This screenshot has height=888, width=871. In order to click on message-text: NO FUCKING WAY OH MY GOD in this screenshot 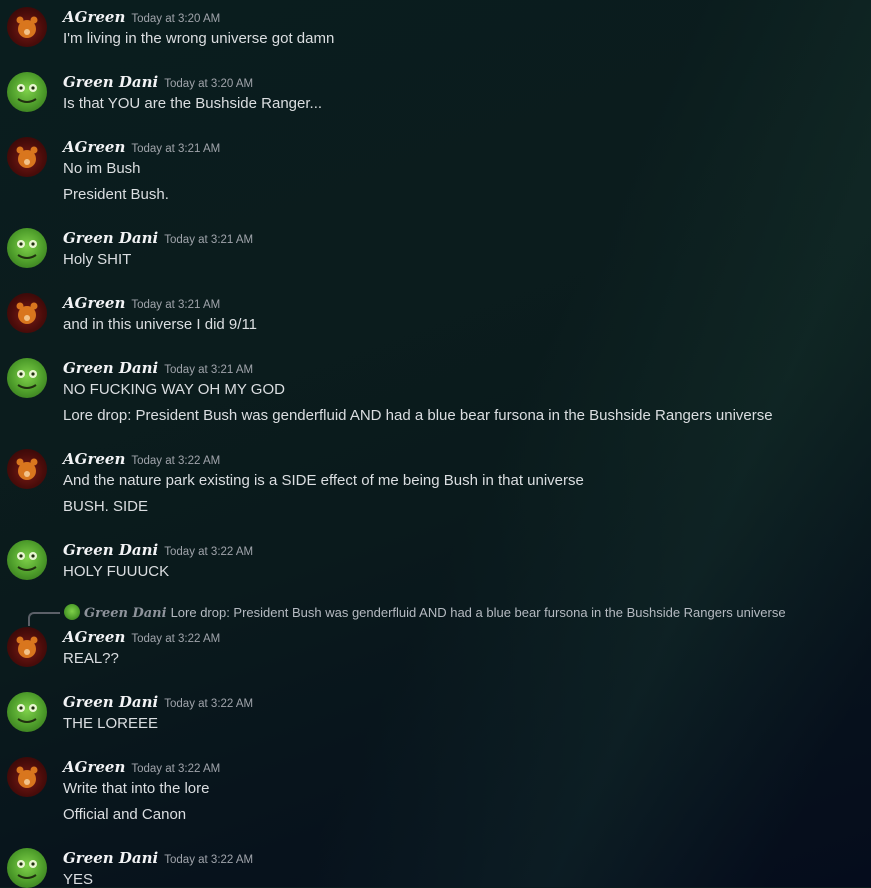, I will do `click(174, 389)`.